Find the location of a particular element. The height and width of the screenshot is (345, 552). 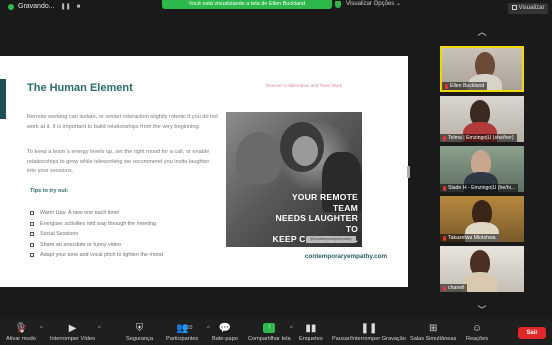

tip-text: Social Sessions is located at coordinates (59, 234).